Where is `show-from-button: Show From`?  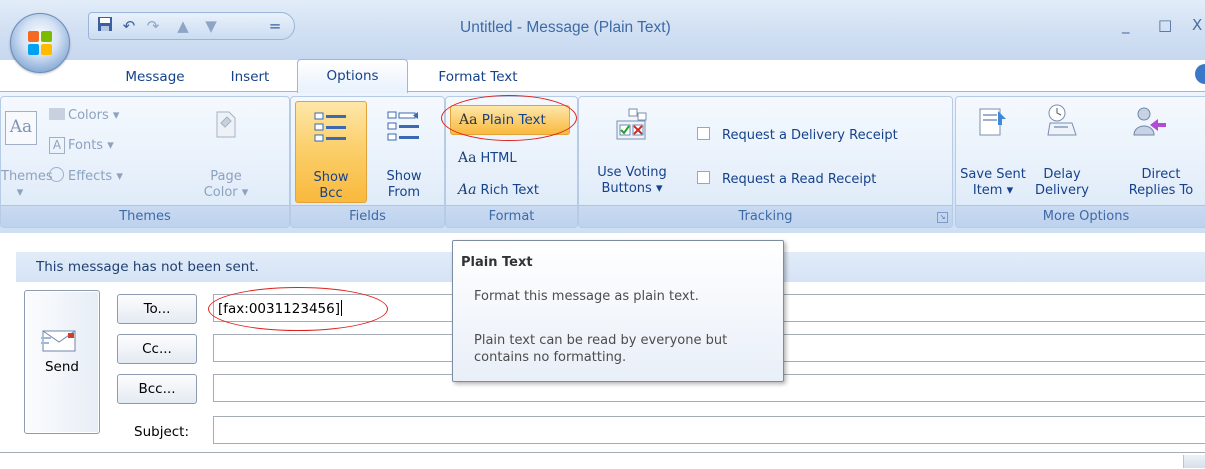
show-from-button: Show From is located at coordinates (404, 151).